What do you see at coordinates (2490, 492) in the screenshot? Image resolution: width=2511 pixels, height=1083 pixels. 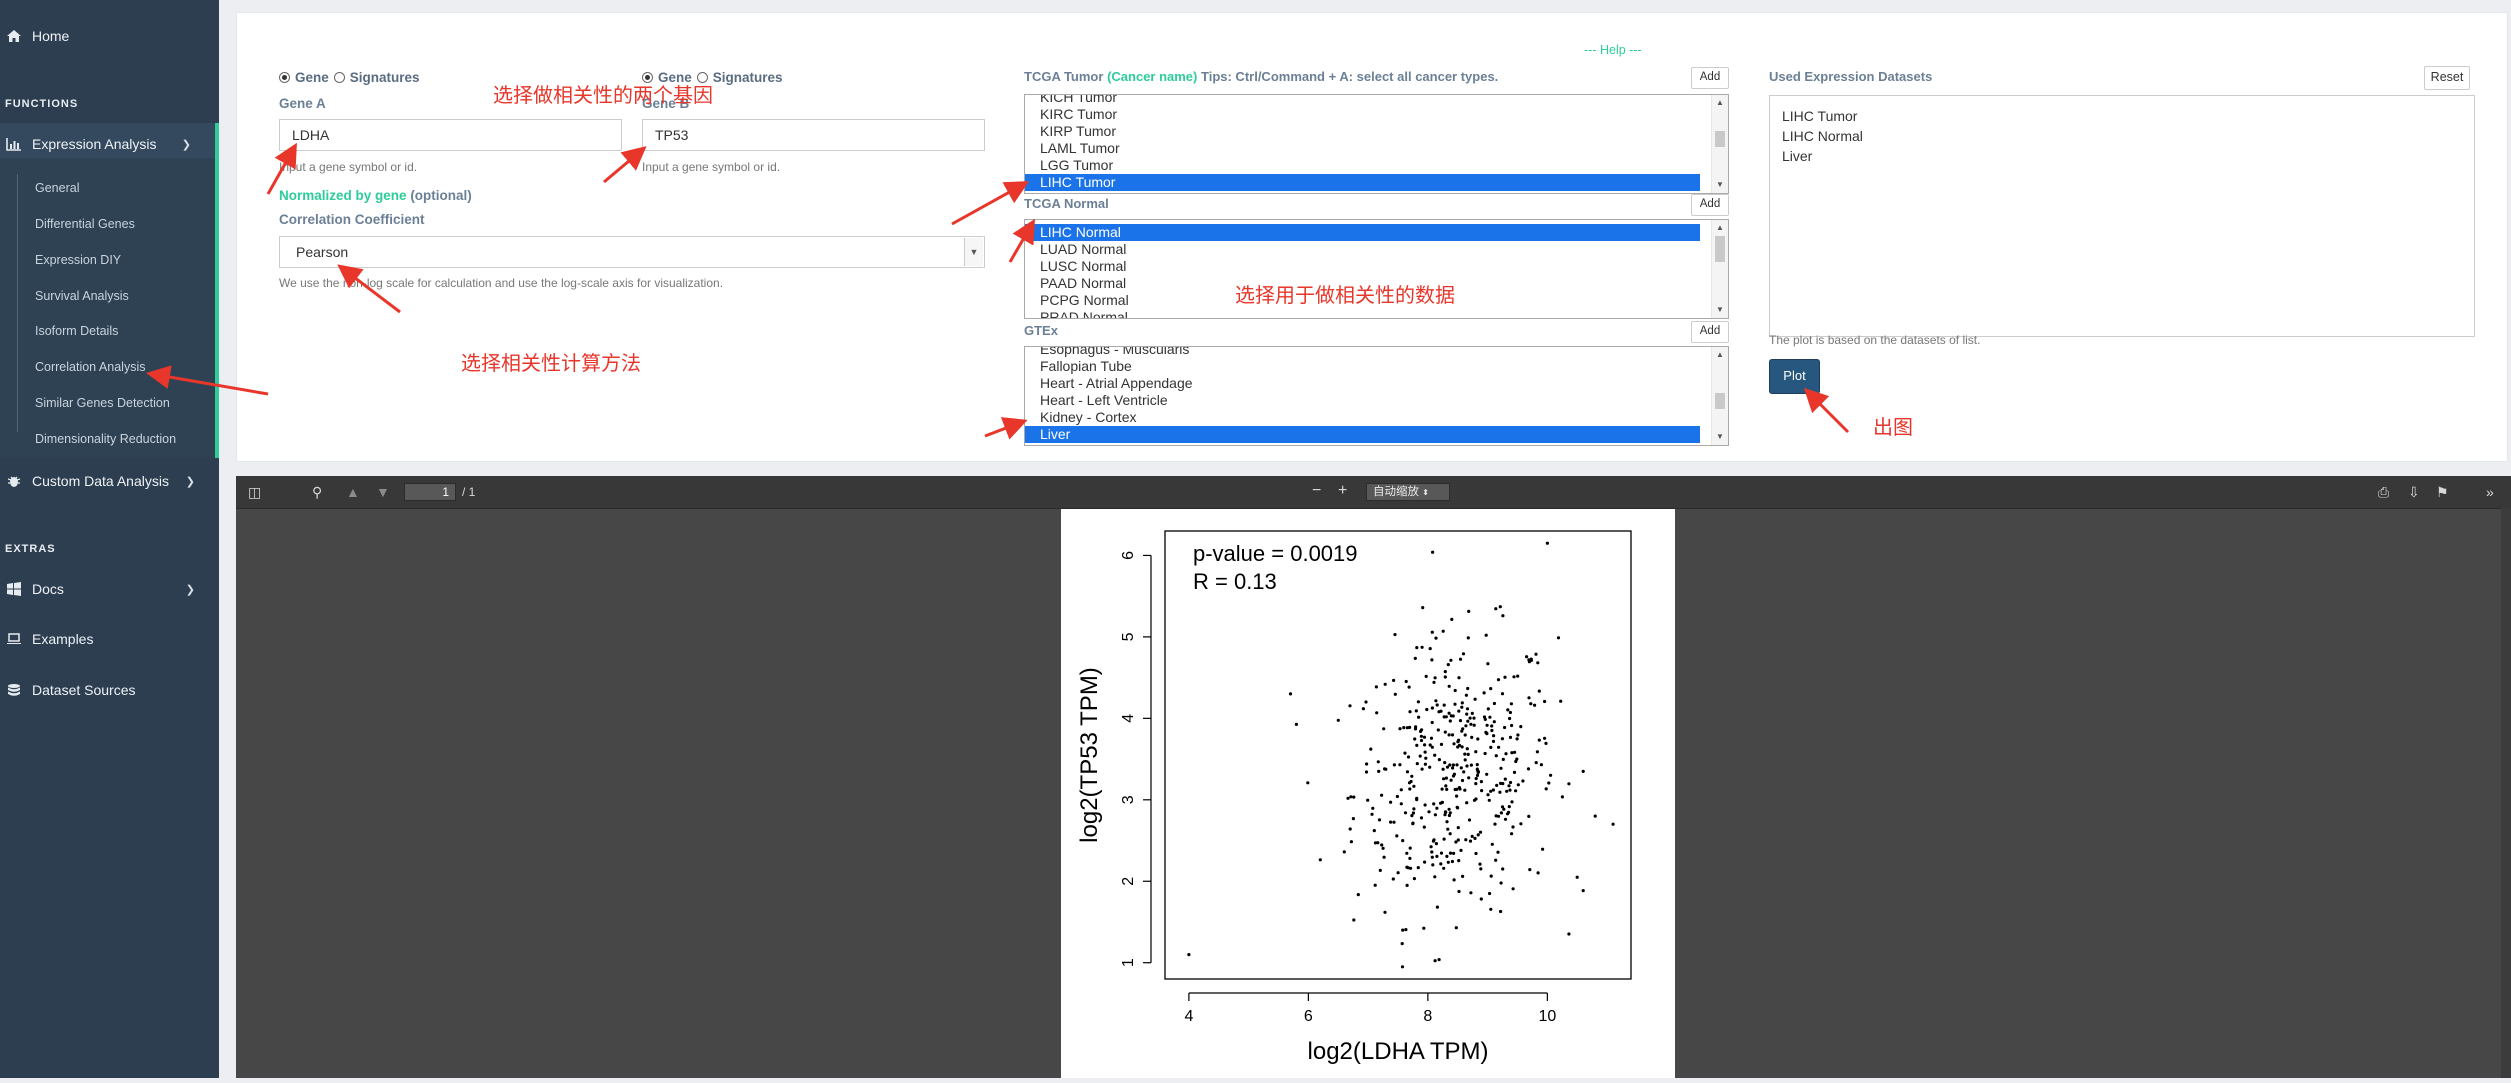 I see `tools-icon: »` at bounding box center [2490, 492].